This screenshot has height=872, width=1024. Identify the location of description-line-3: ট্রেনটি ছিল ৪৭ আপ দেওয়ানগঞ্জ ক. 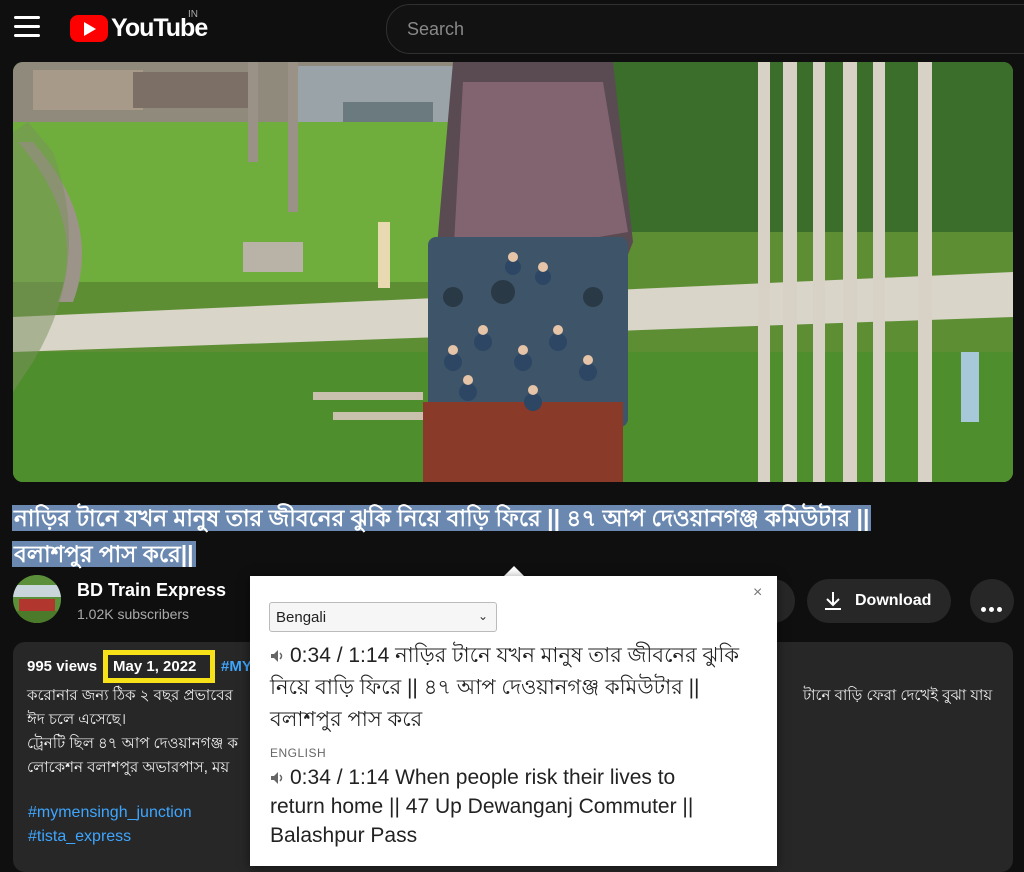
(132, 743).